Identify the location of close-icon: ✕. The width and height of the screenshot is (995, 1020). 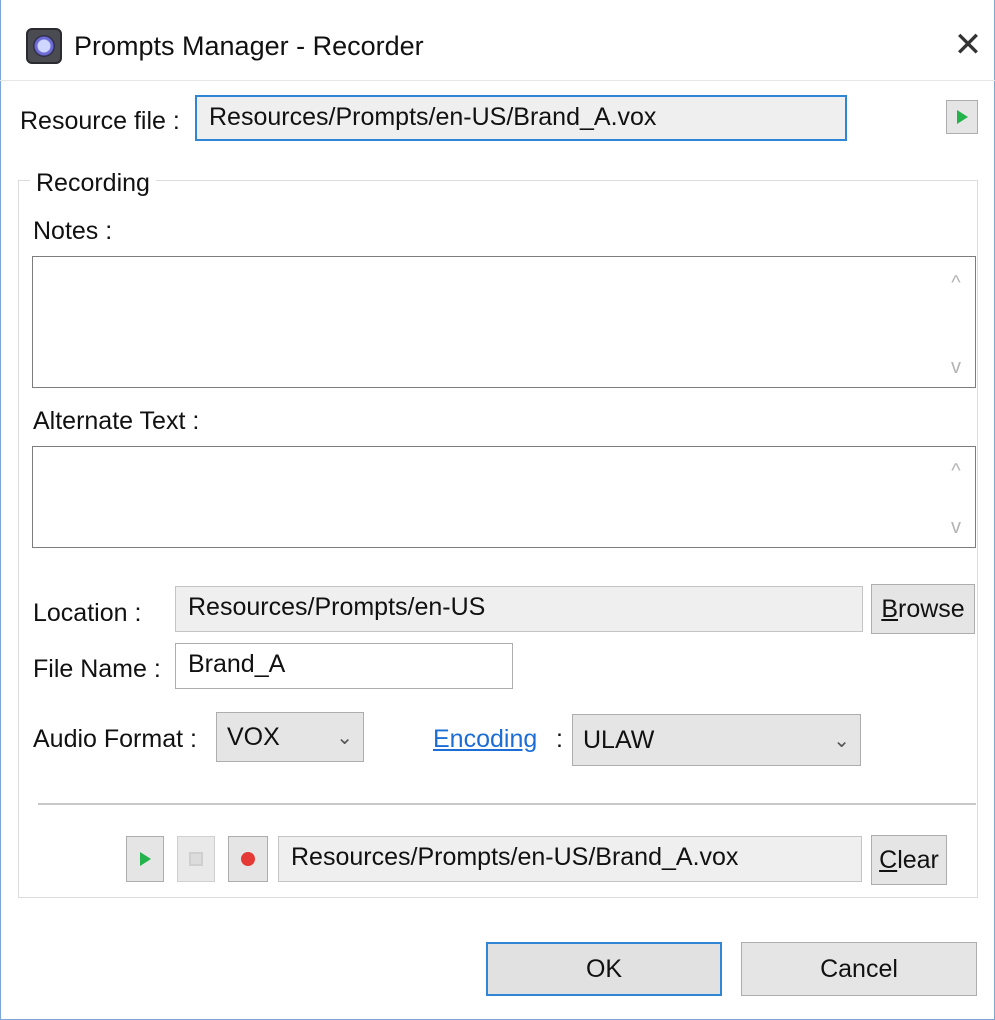
(968, 46).